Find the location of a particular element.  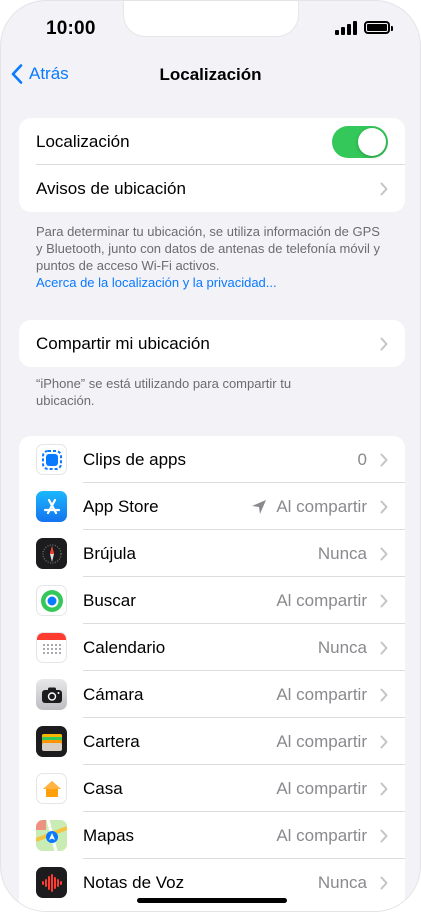

location-arrow-icon is located at coordinates (259, 506).